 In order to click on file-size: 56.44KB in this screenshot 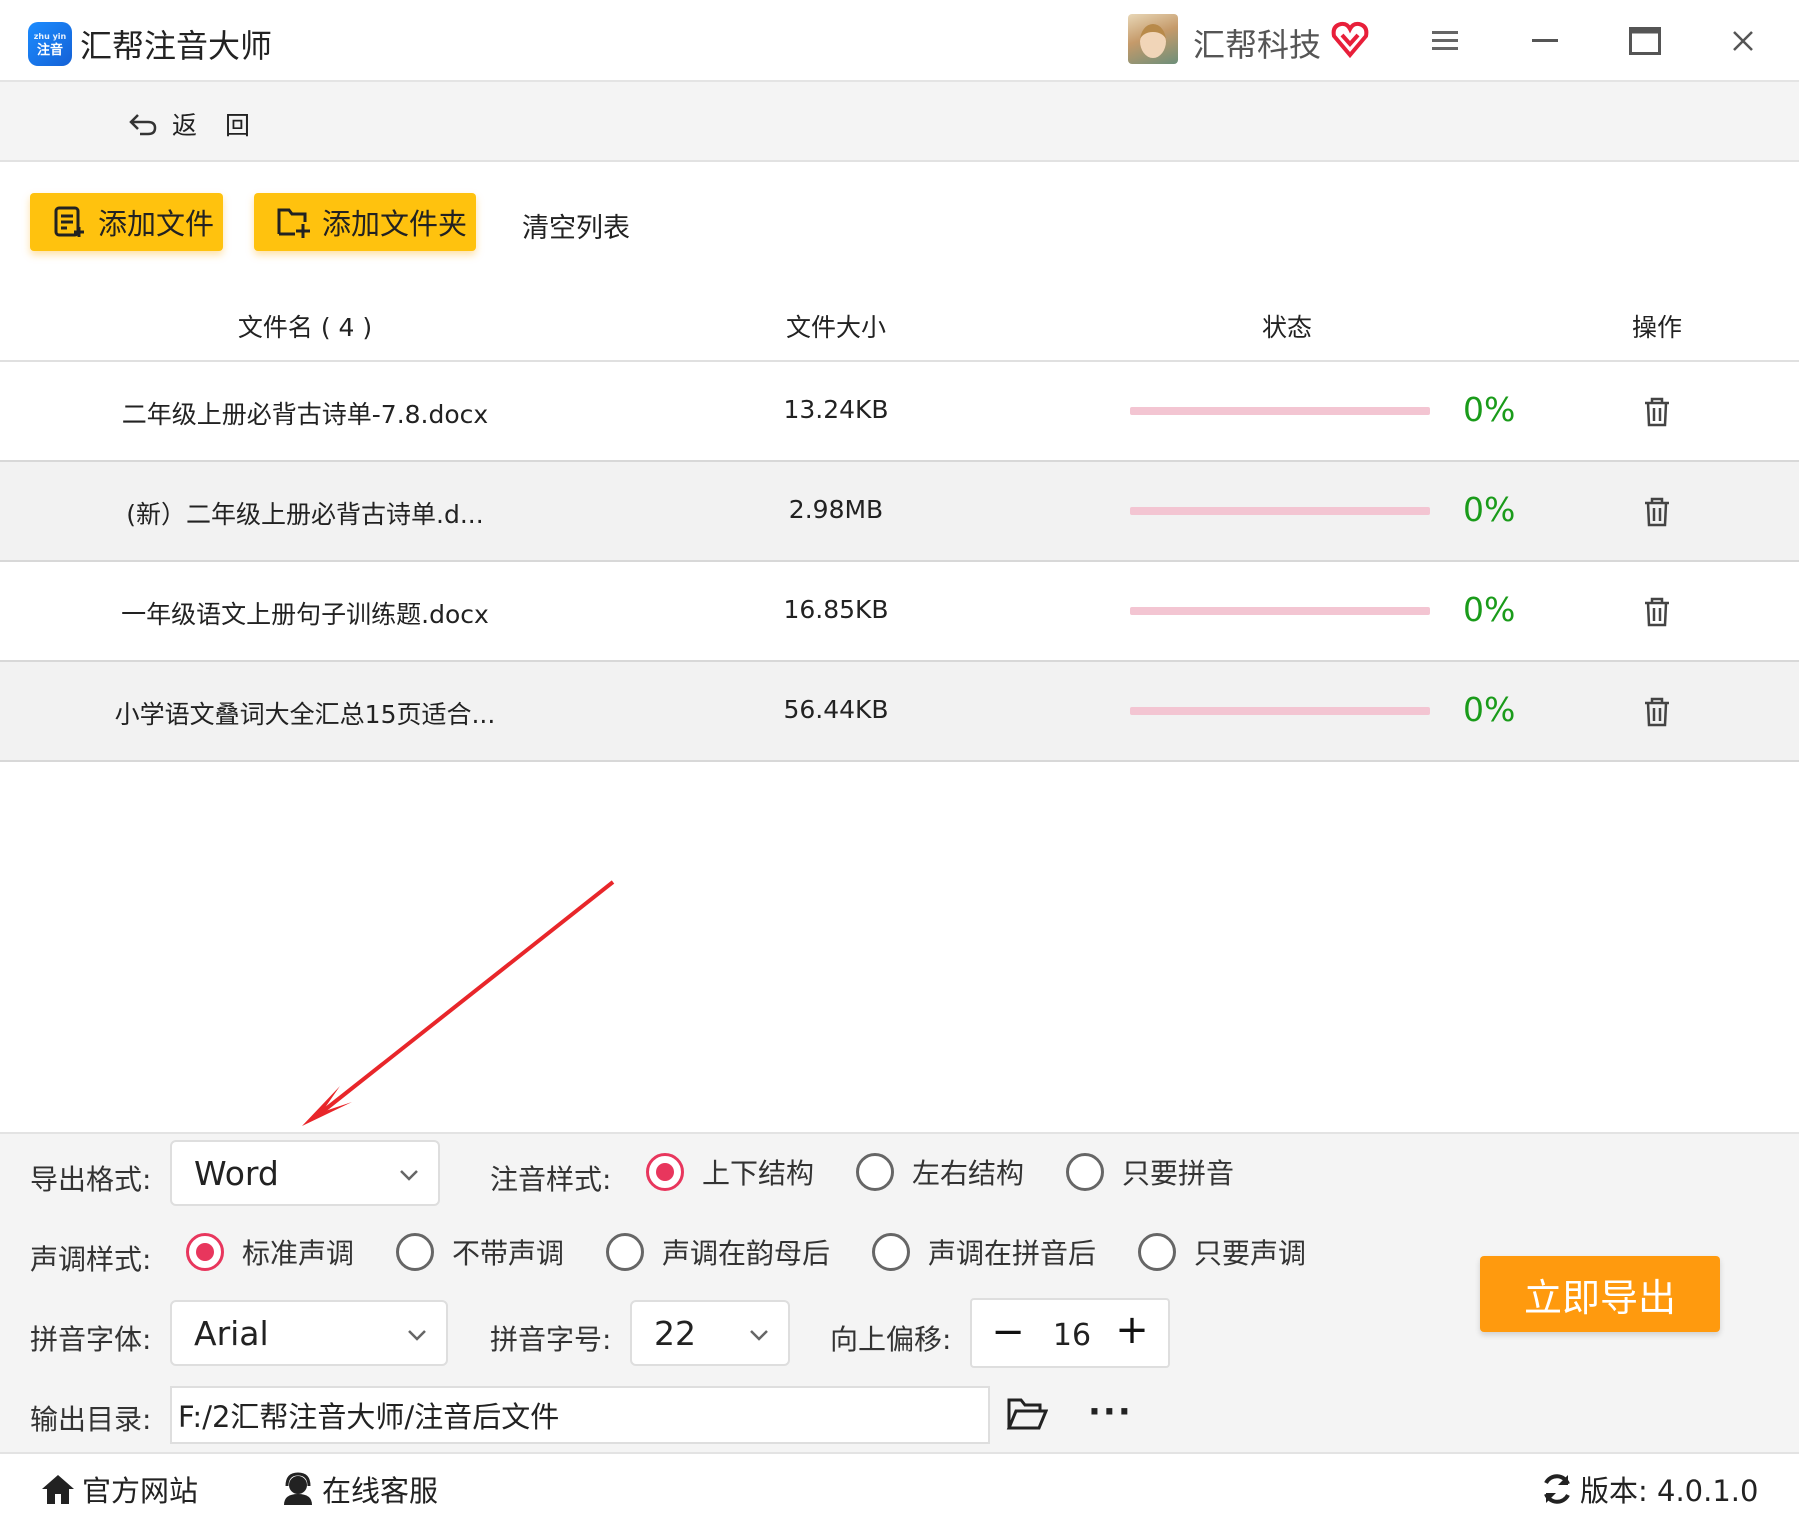, I will do `click(836, 709)`.